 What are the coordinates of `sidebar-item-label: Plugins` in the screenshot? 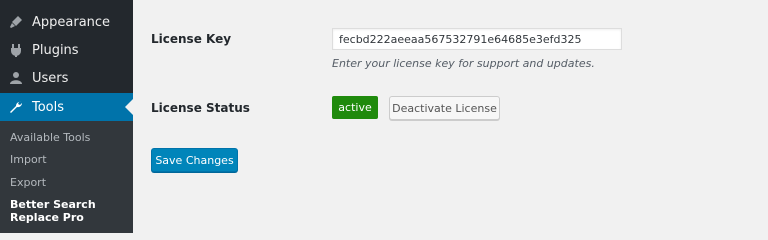 It's located at (55, 50).